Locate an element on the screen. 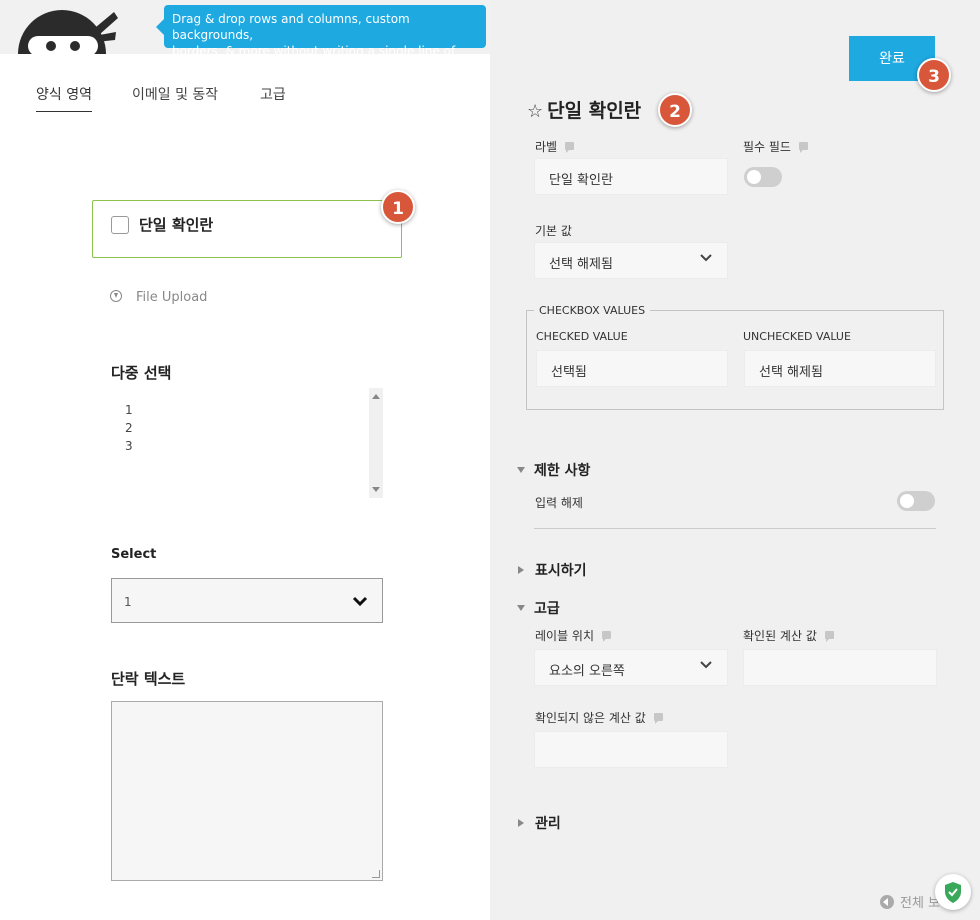 The image size is (980, 920). unchecked-calc-input is located at coordinates (631, 749).